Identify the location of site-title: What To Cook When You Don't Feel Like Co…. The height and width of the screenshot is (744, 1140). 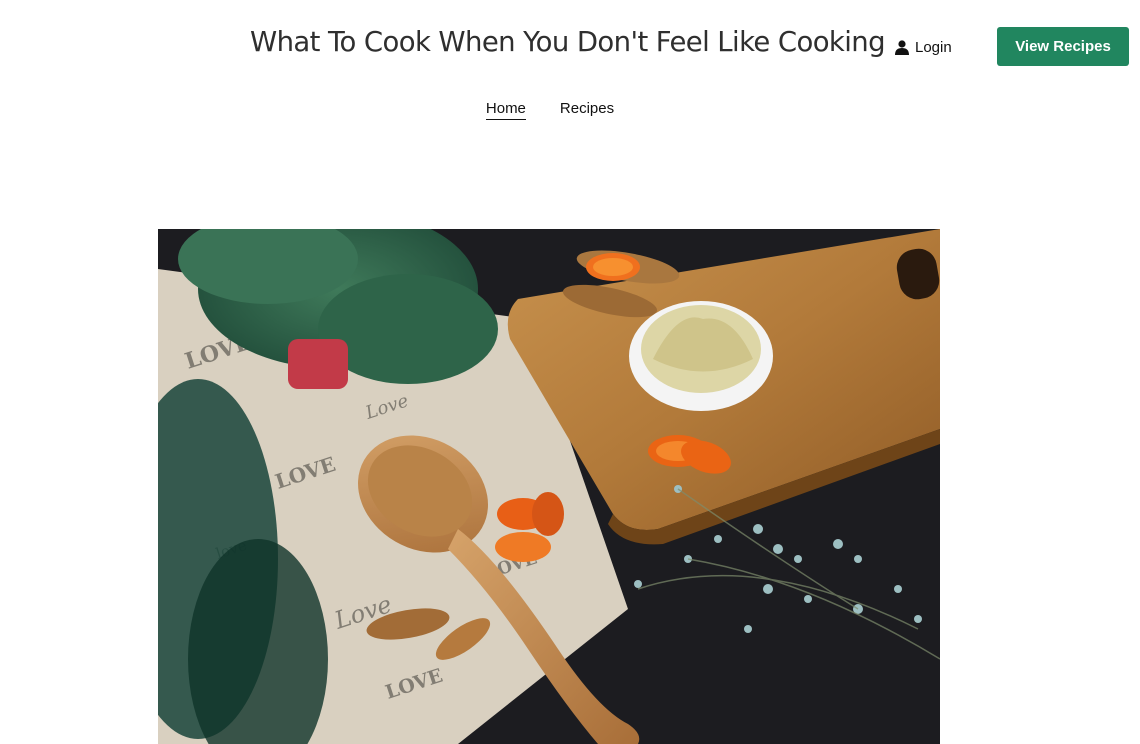
(568, 42).